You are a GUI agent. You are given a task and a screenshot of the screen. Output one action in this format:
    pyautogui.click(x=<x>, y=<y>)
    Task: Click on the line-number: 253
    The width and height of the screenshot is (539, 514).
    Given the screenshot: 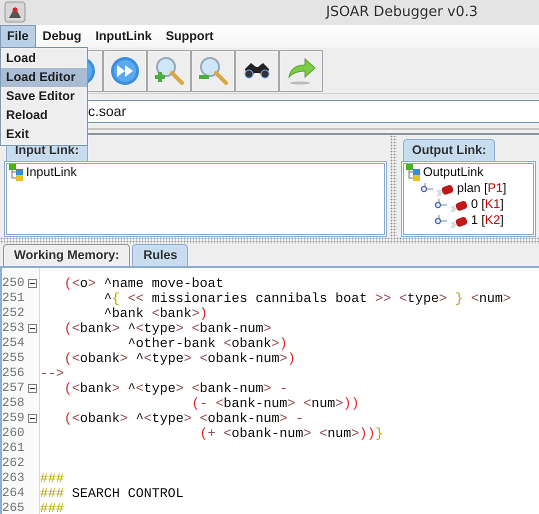 What is the action you would take?
    pyautogui.click(x=14, y=328)
    